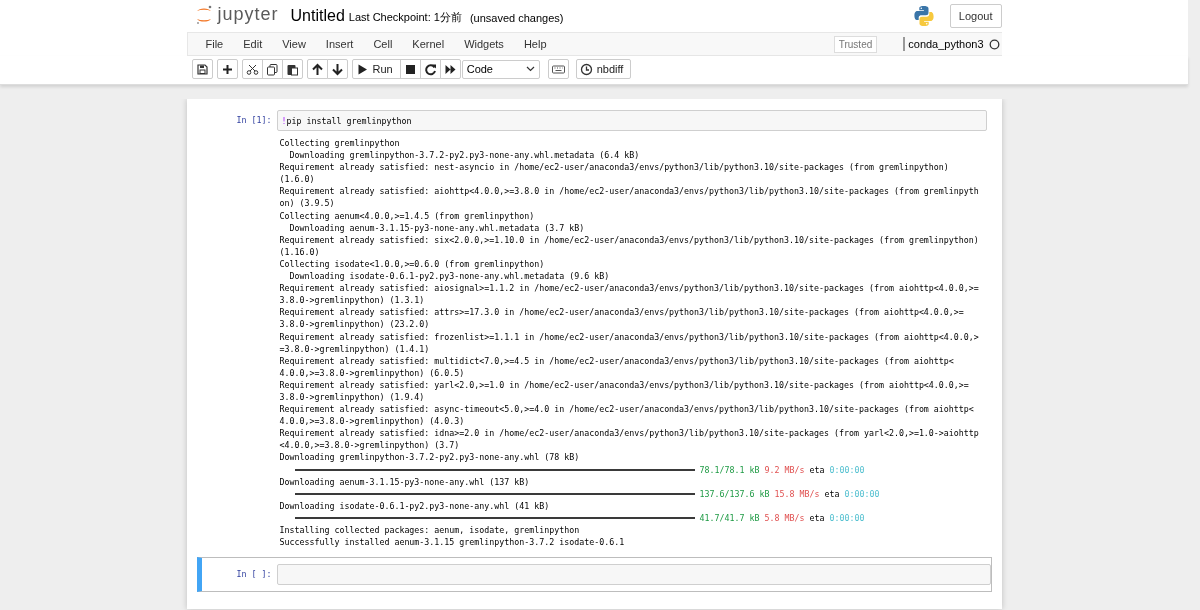  I want to click on output-line: Requirement already satisfied: frozenlist>=1.1.1 in /home/ec2-user/anaconda3/envs/python3/lib/python3.10/site-packages (from aiohttp<4.0.0,>, so click(629, 336).